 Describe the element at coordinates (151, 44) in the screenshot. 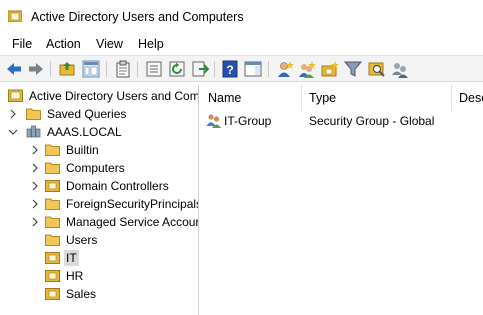

I see `menu-help: Help` at that location.